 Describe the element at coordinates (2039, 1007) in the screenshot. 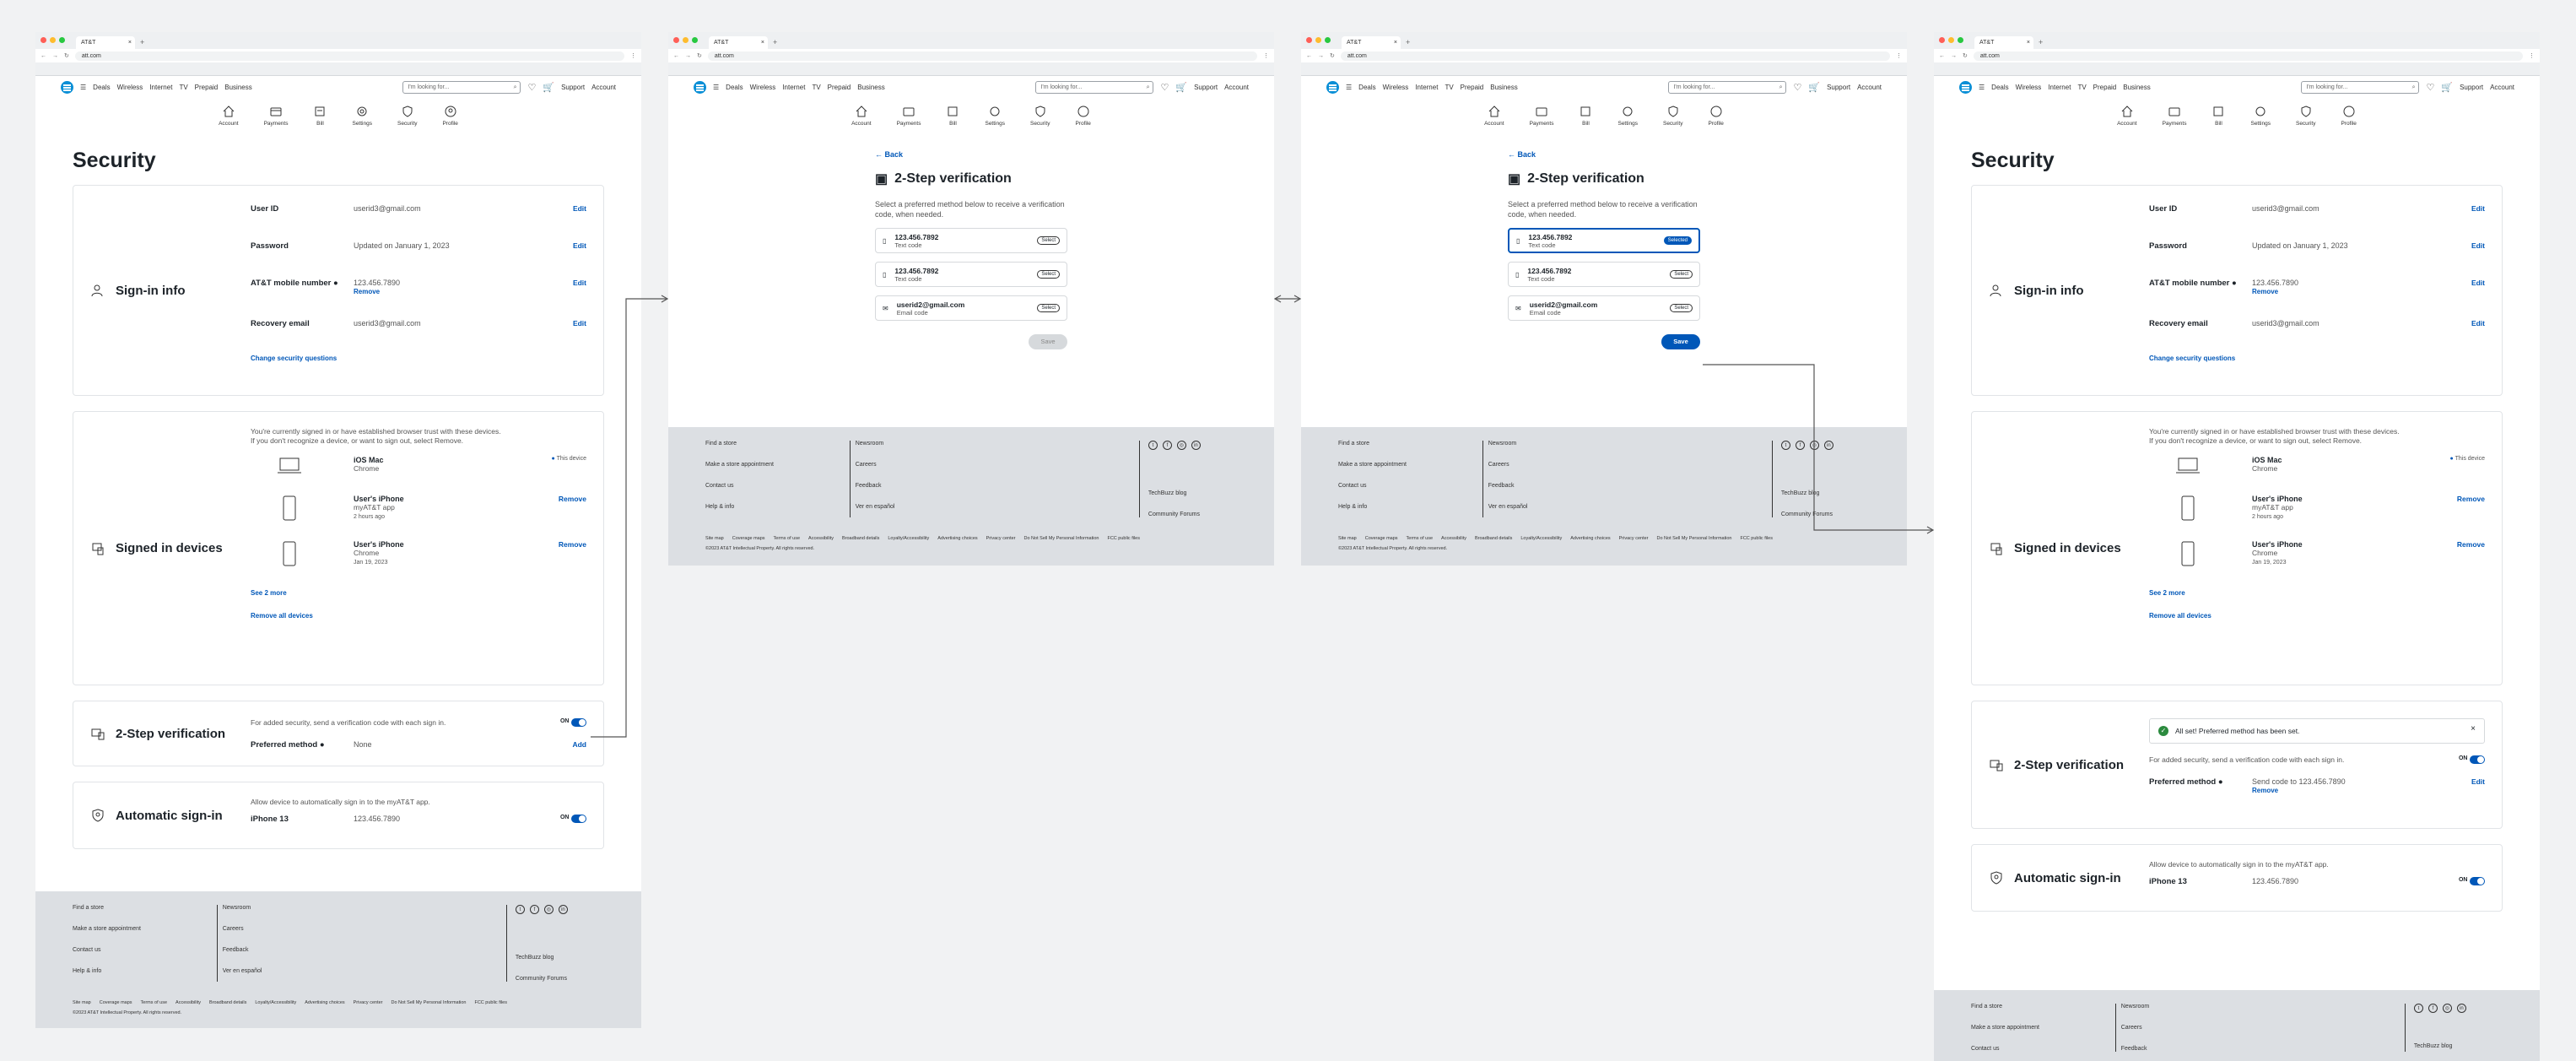

I see `footer-link: Find a store` at that location.